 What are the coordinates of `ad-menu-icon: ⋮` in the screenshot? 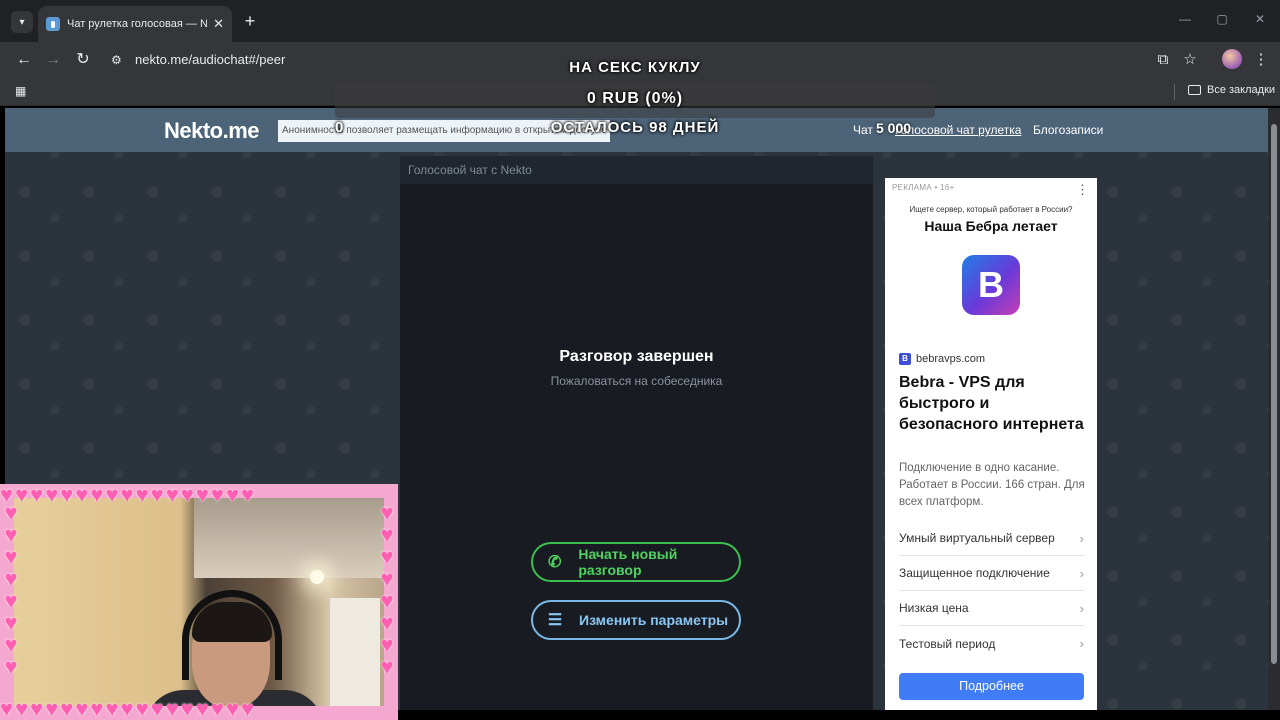 It's located at (1082, 190).